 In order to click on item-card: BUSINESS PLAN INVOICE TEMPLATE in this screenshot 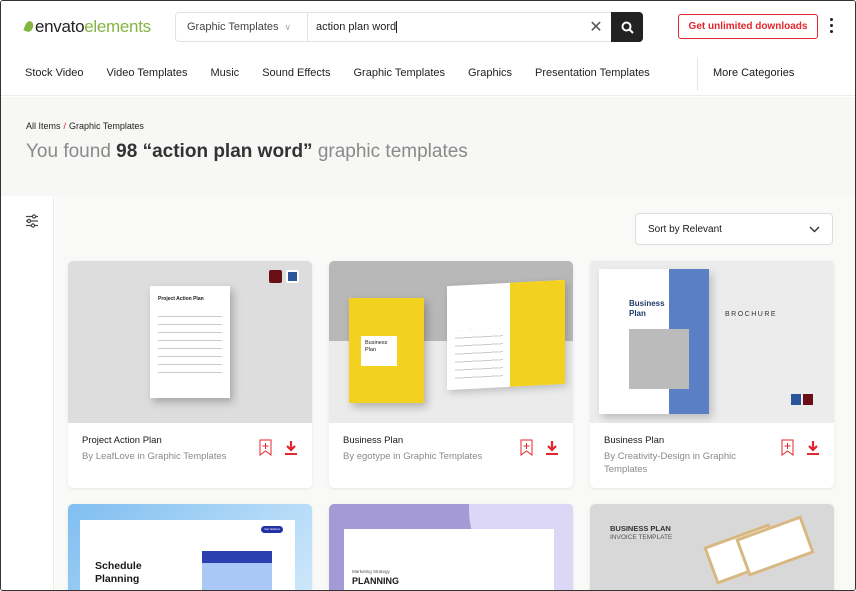, I will do `click(712, 547)`.